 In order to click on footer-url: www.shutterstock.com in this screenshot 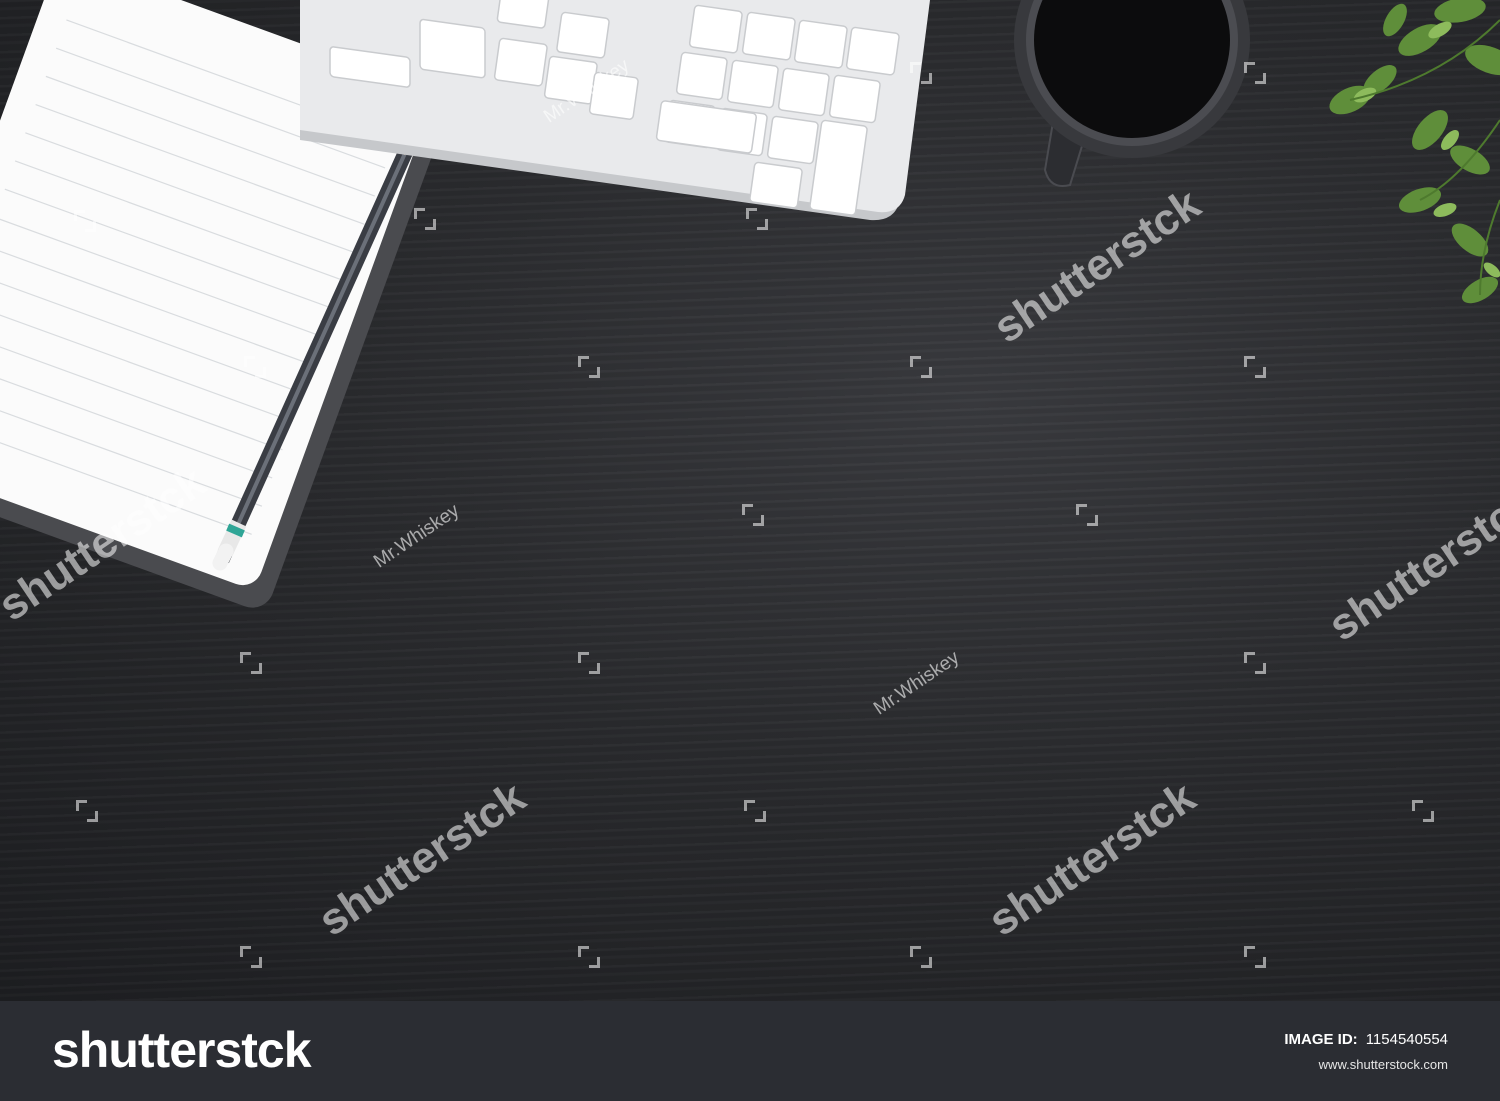, I will do `click(1383, 1064)`.